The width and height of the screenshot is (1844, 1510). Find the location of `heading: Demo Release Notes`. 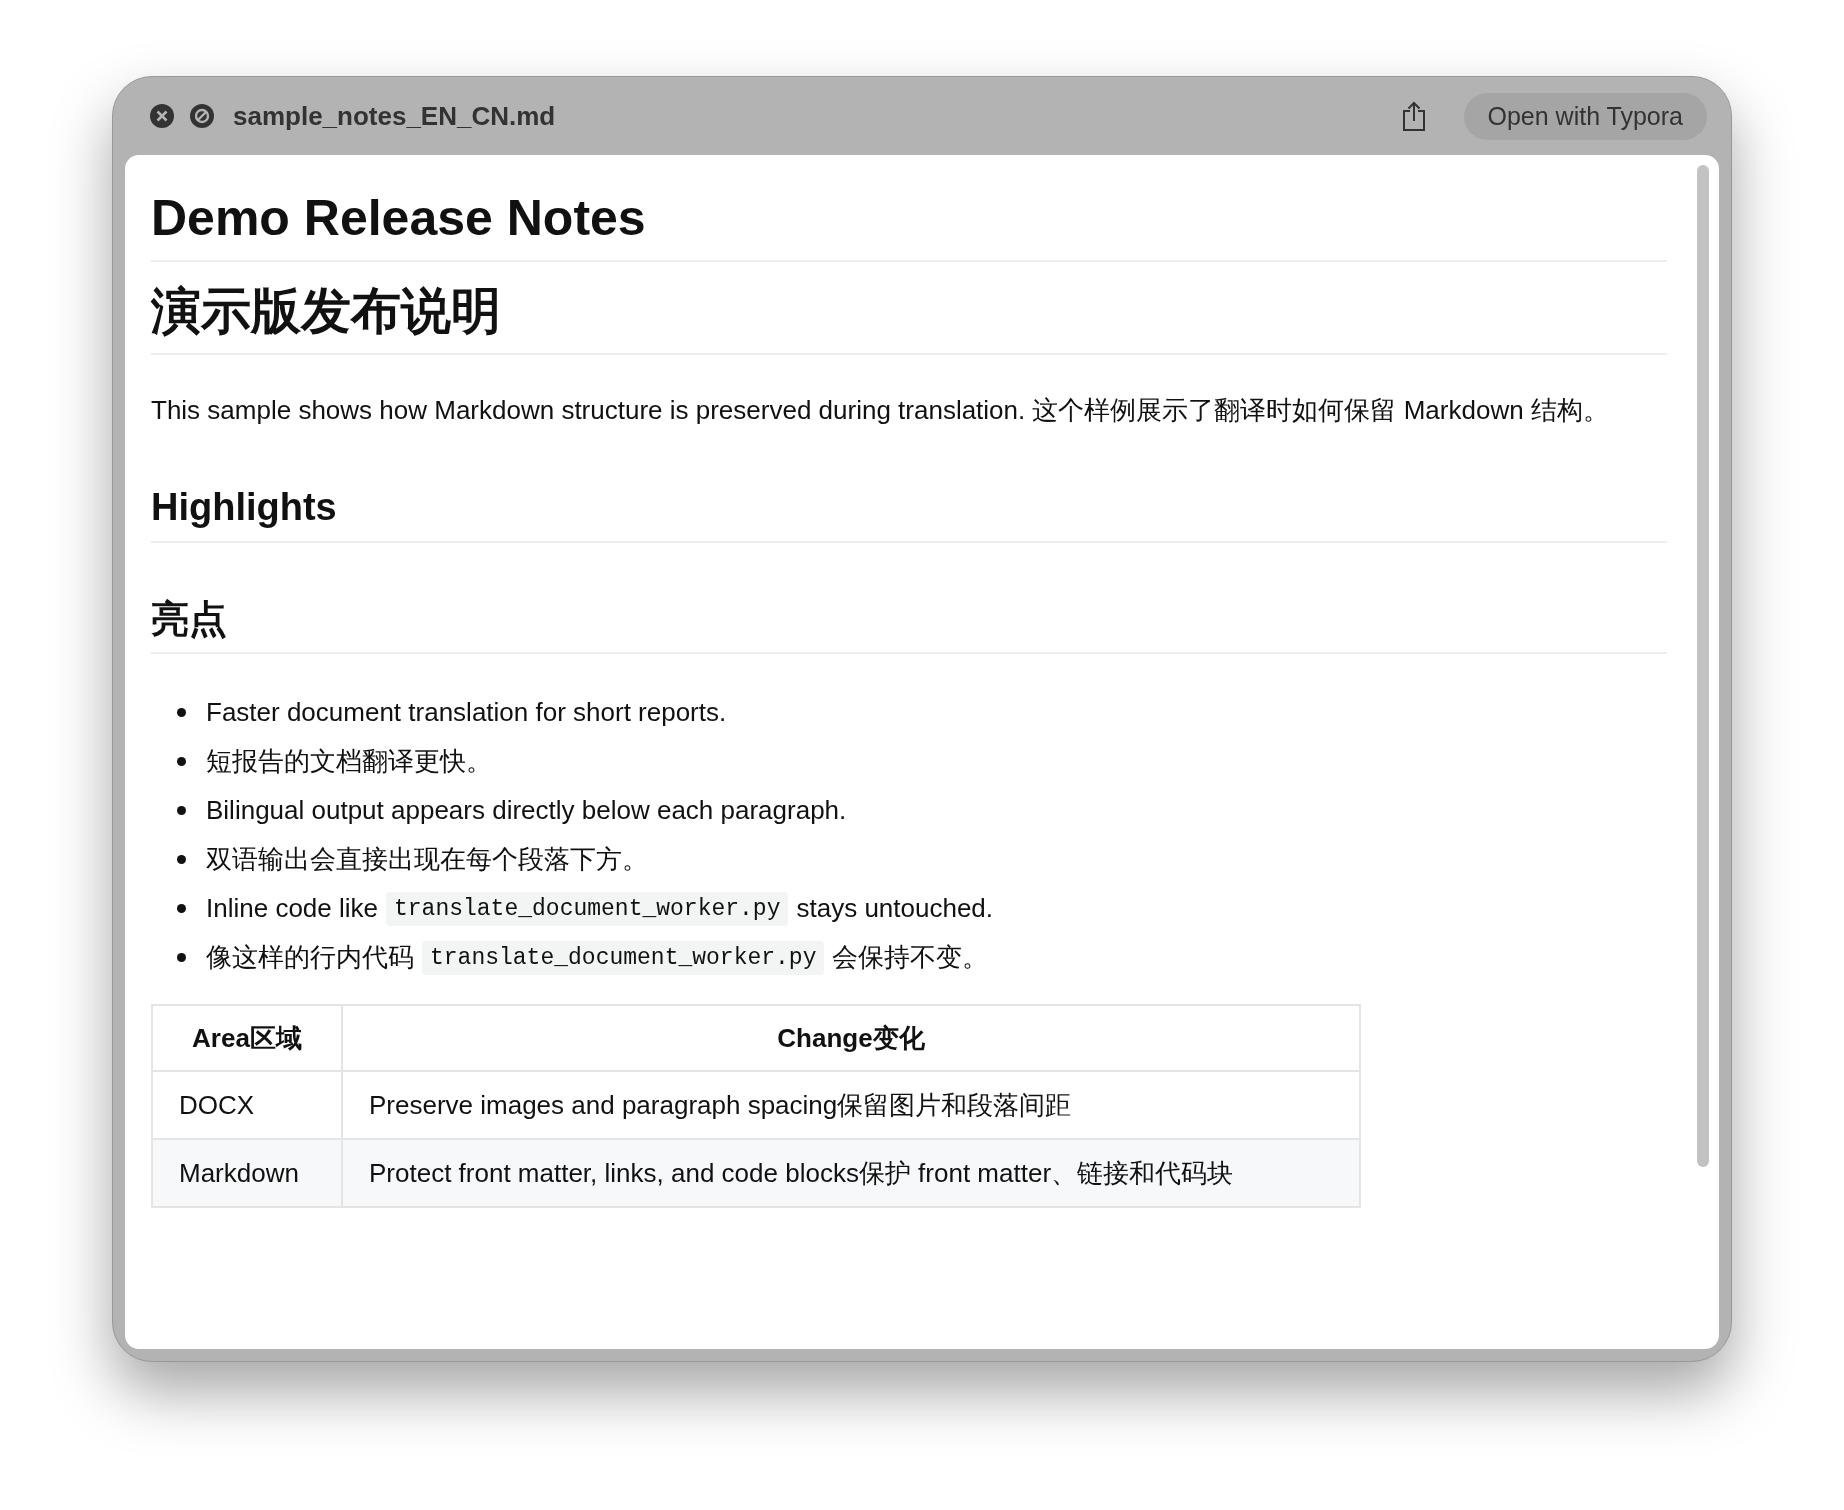

heading: Demo Release Notes is located at coordinates (398, 218).